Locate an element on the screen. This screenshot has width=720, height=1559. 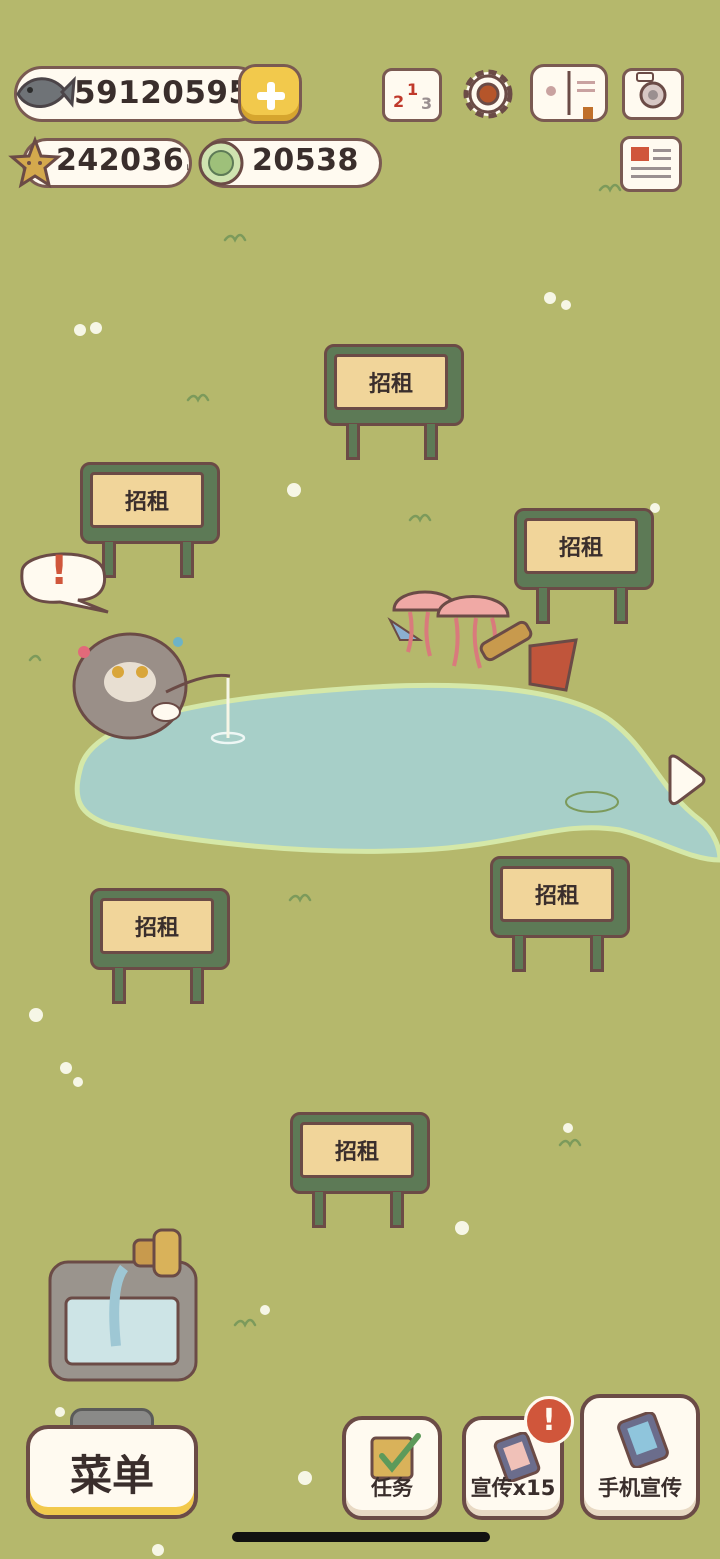
camera-button is located at coordinates (653, 94).